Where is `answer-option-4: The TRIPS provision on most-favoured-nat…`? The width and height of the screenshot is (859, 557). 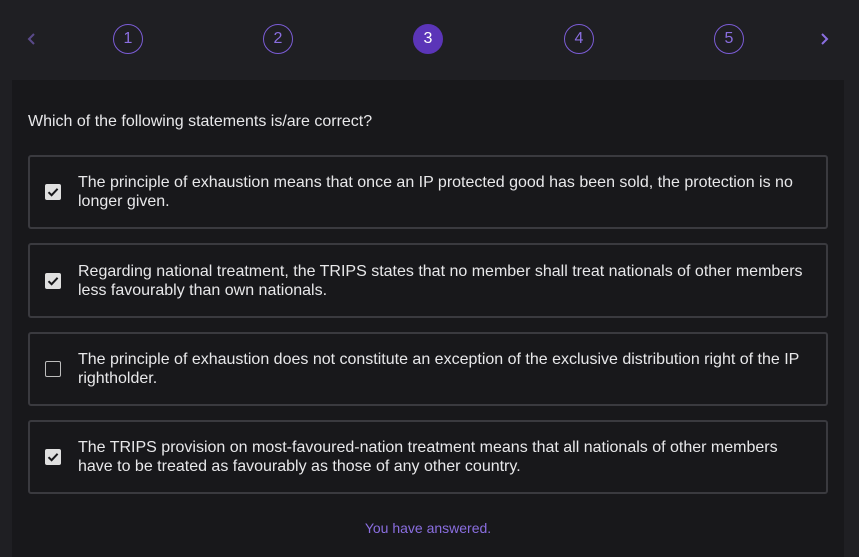 answer-option-4: The TRIPS provision on most-favoured-nat… is located at coordinates (428, 457).